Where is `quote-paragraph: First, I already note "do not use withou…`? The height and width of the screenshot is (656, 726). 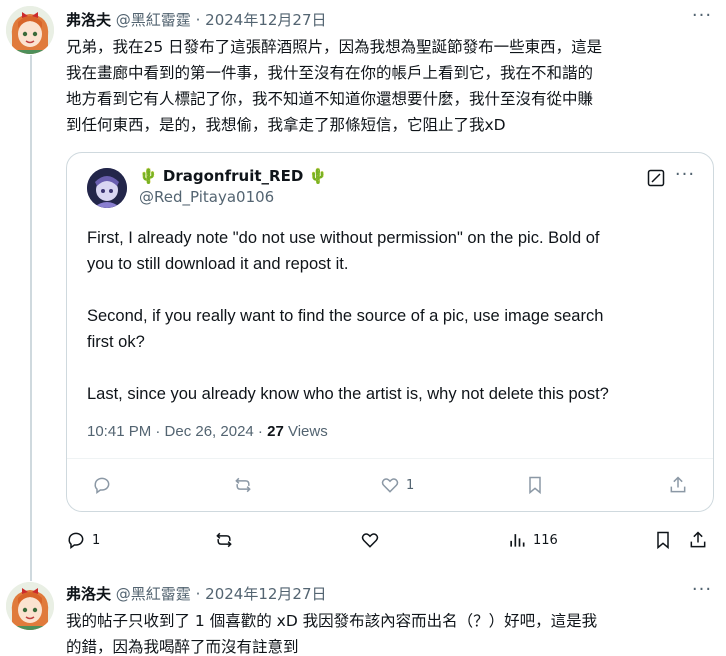 quote-paragraph: First, I already note "do not use withou… is located at coordinates (392, 251).